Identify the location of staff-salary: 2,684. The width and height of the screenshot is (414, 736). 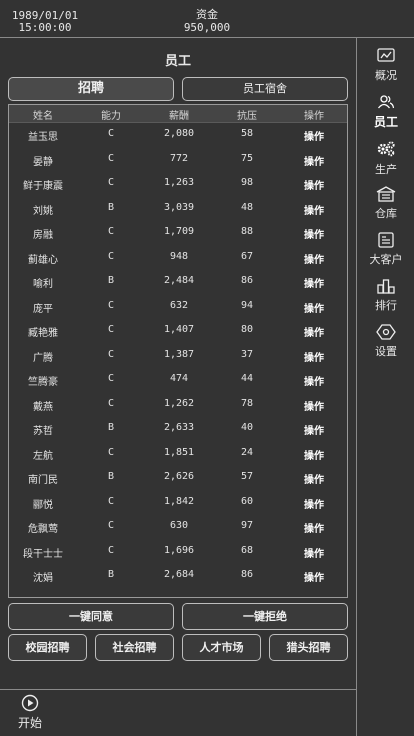
(179, 574).